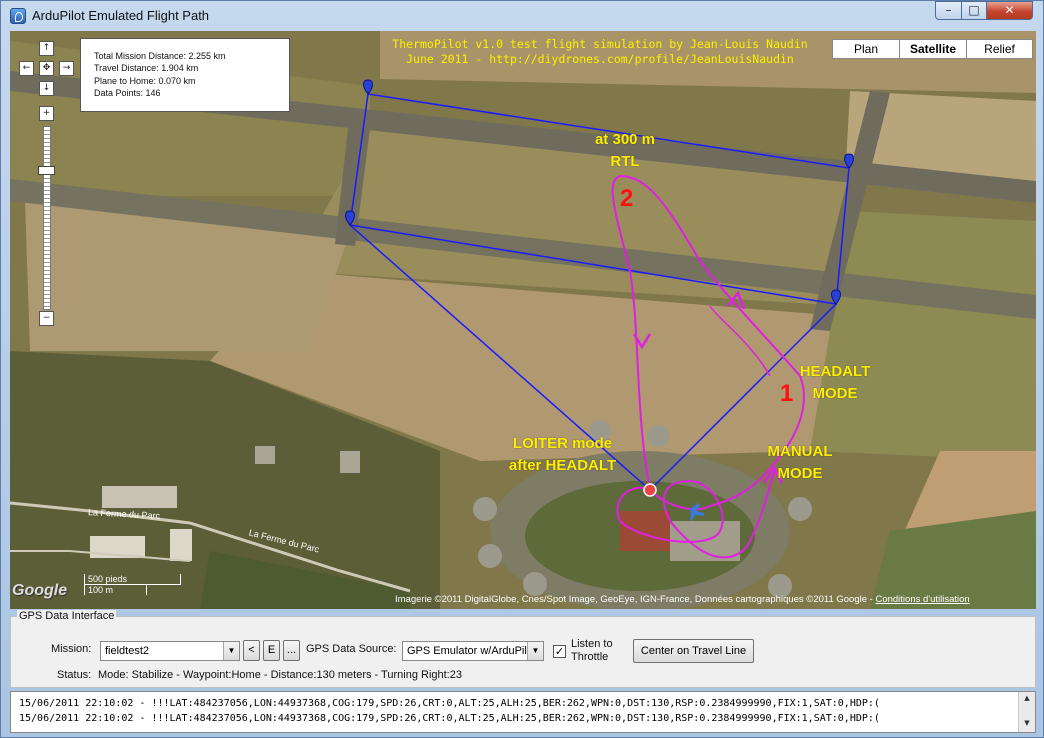 Image resolution: width=1044 pixels, height=738 pixels. What do you see at coordinates (145, 80) in the screenshot?
I see `info-plane-to-home: Plane to Home: 0.070 km` at bounding box center [145, 80].